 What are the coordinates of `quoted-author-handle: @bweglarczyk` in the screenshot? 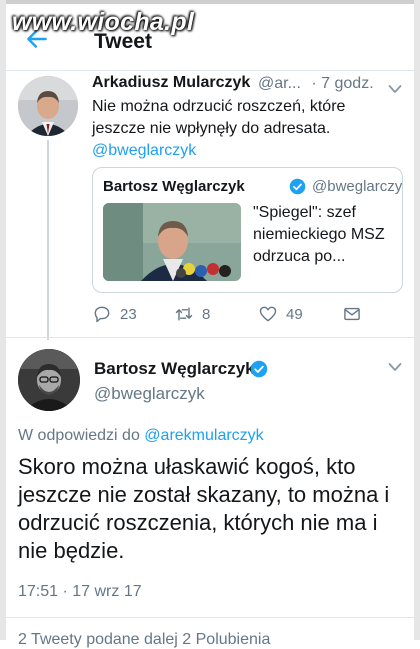 It's located at (357, 186).